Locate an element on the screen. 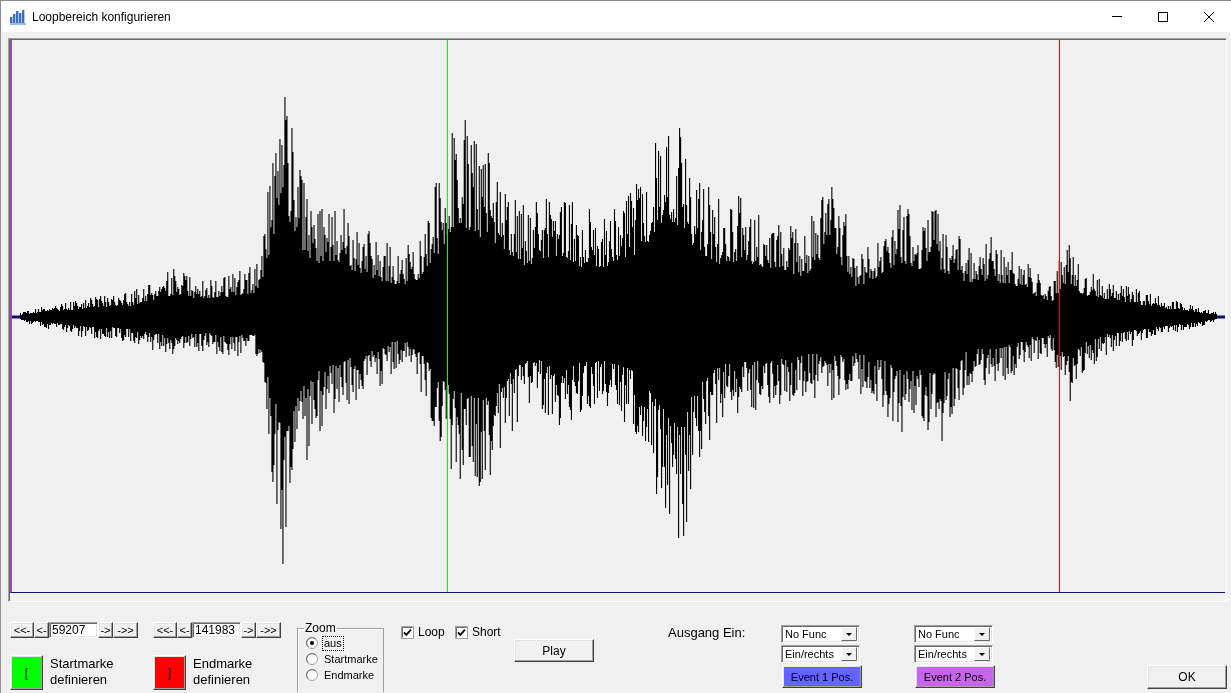 The width and height of the screenshot is (1231, 693). play-button: Play is located at coordinates (554, 650).